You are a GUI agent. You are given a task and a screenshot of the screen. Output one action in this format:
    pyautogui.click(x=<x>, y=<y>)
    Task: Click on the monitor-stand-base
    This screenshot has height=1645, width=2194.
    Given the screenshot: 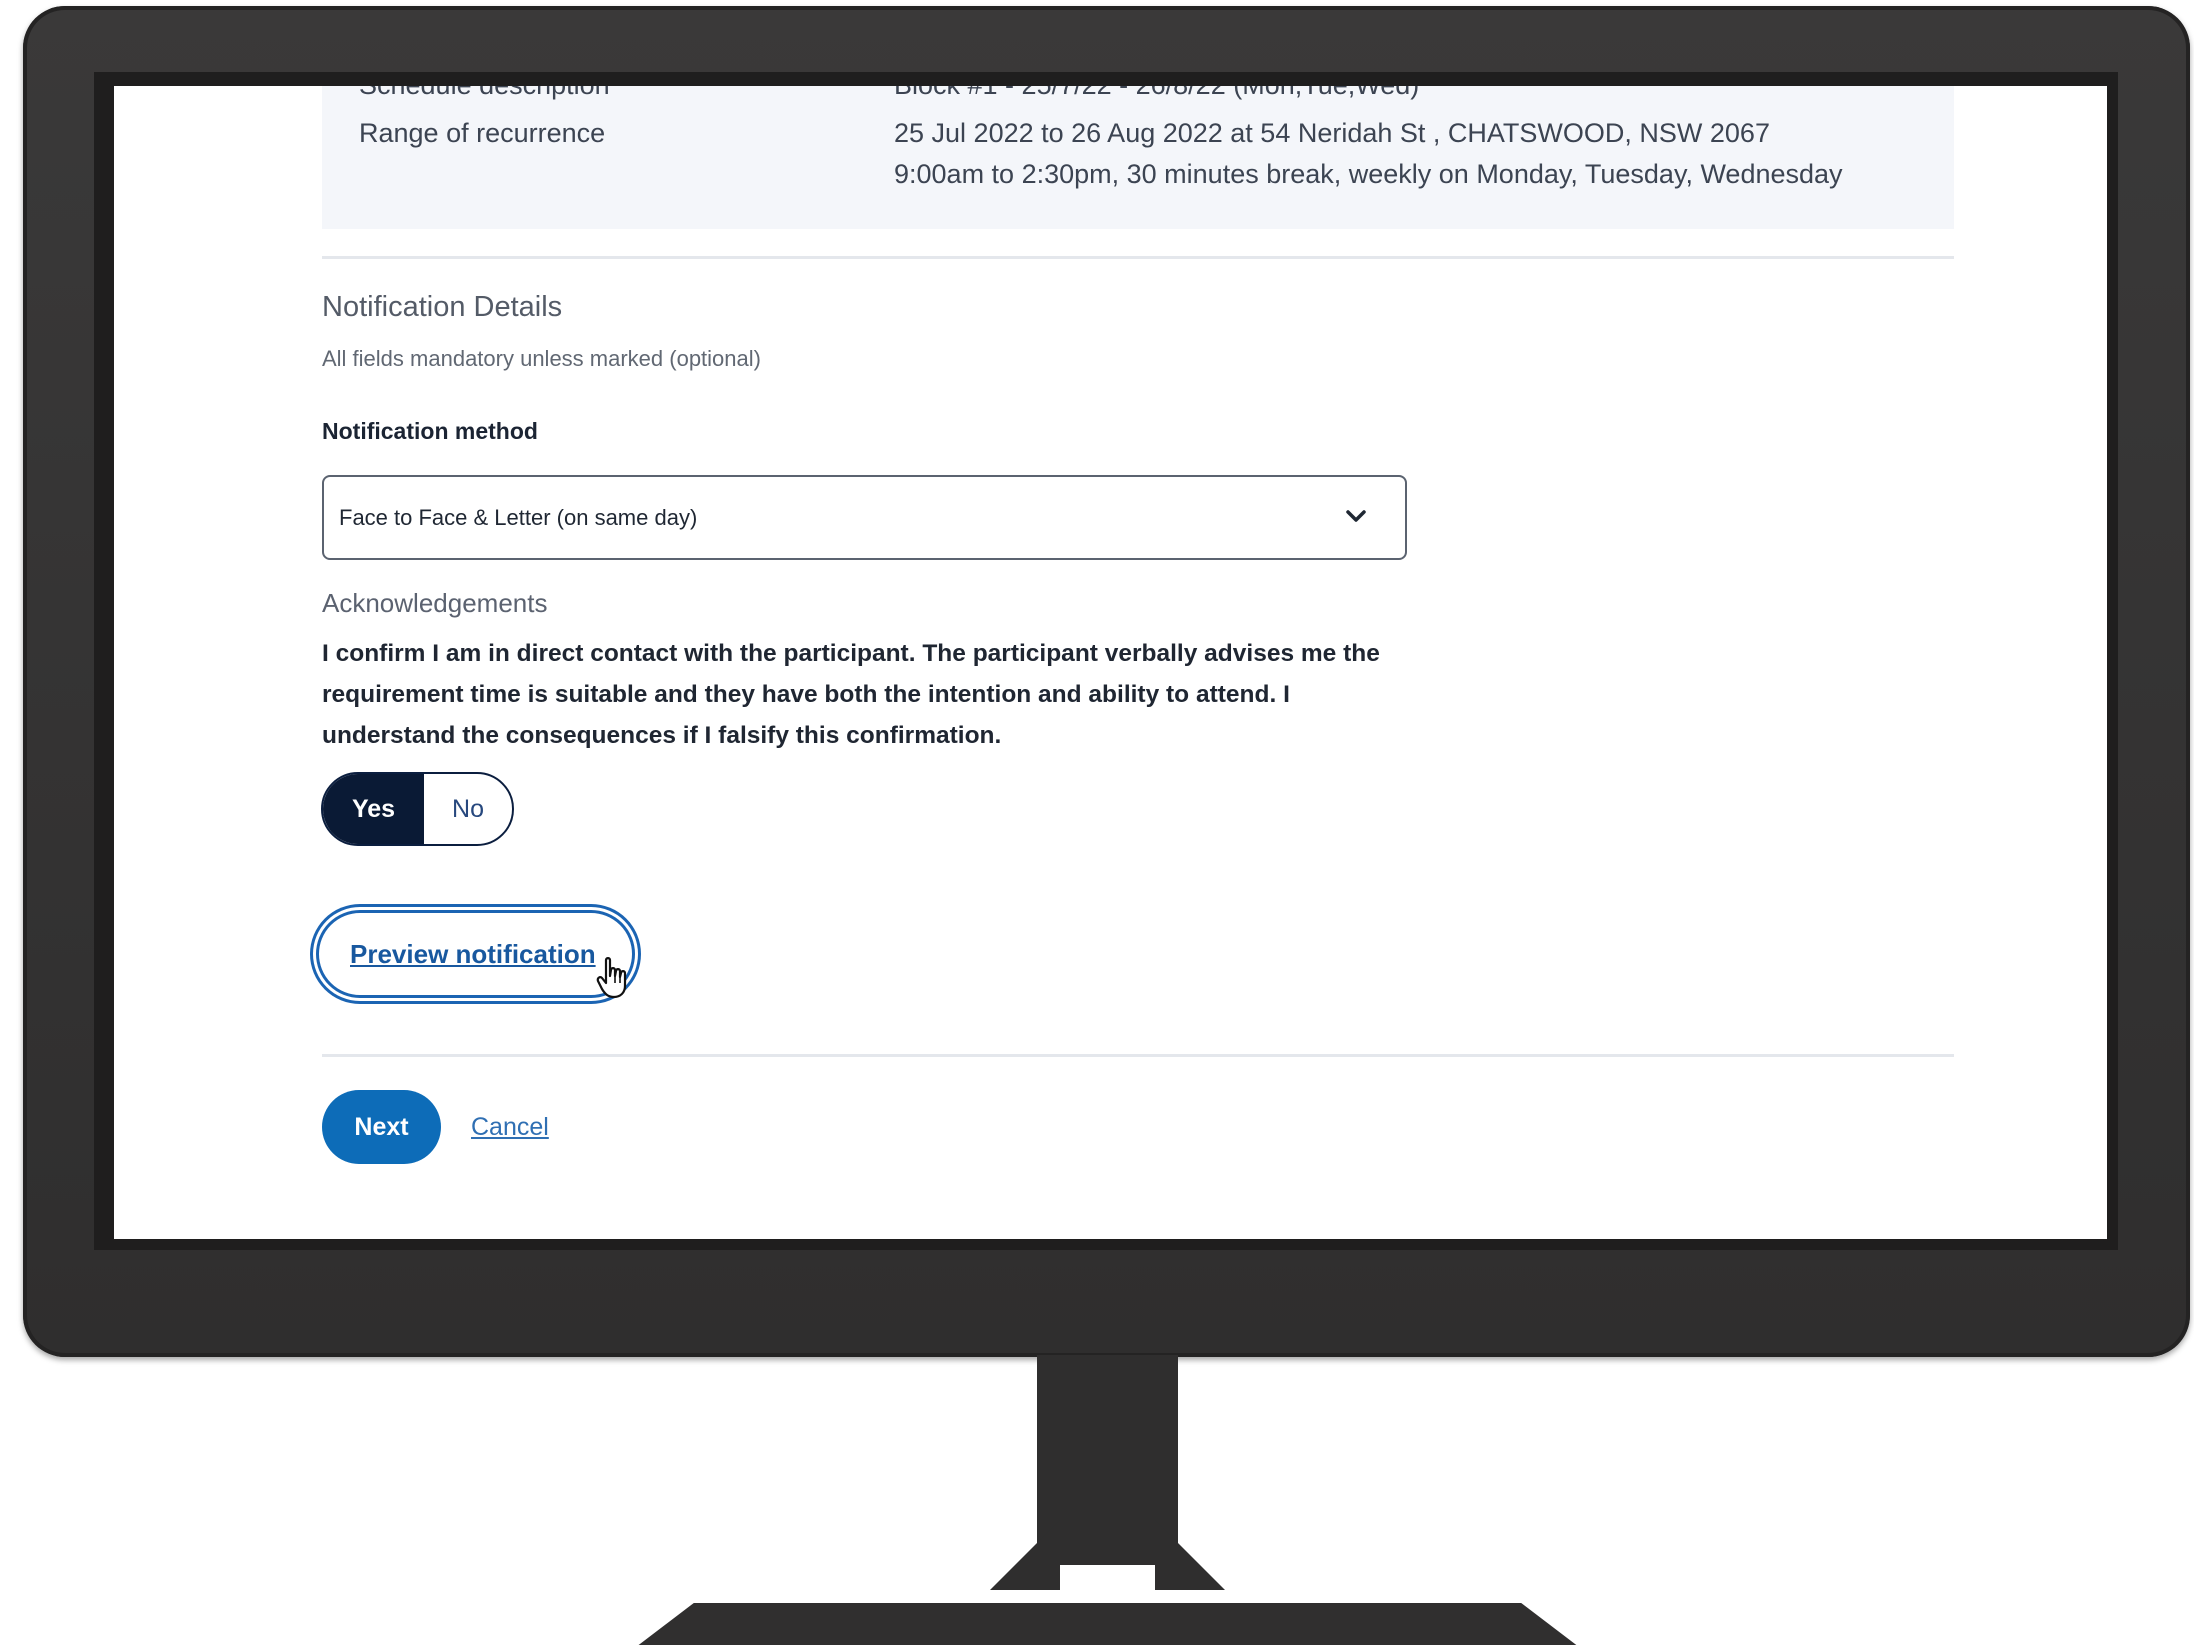 What is the action you would take?
    pyautogui.click(x=1107, y=1624)
    